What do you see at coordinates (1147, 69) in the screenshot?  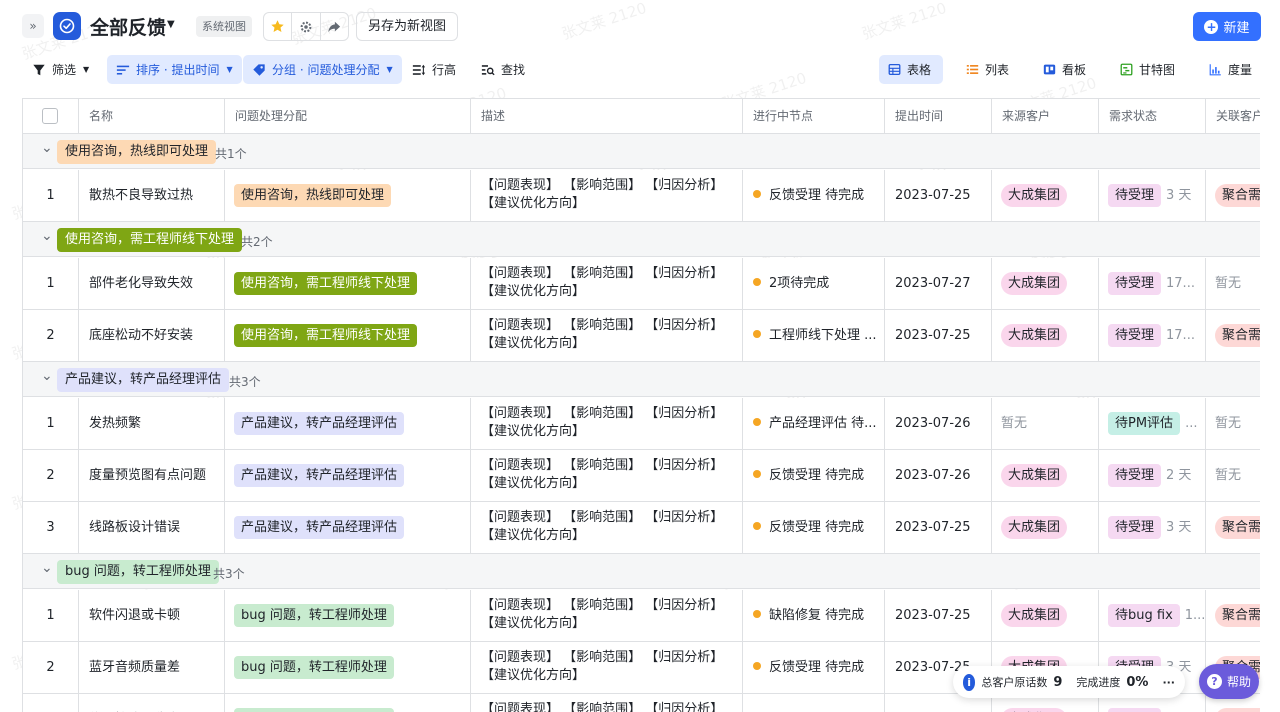 I see `view-tab-gantt: 甘特图` at bounding box center [1147, 69].